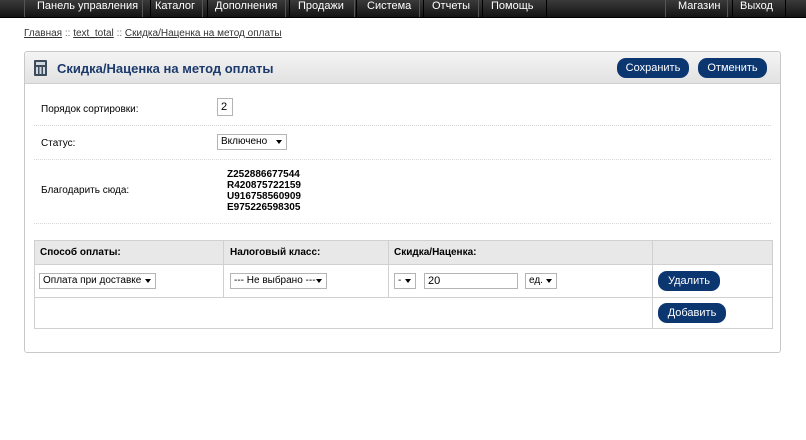  What do you see at coordinates (244, 141) in the screenshot?
I see `status-select-value: Включено` at bounding box center [244, 141].